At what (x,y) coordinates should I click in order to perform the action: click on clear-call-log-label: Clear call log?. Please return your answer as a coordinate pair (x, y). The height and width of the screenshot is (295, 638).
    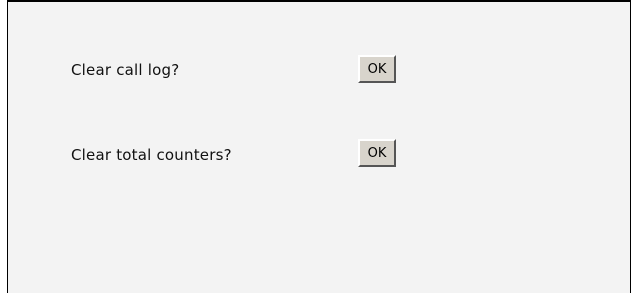
    Looking at the image, I should click on (125, 70).